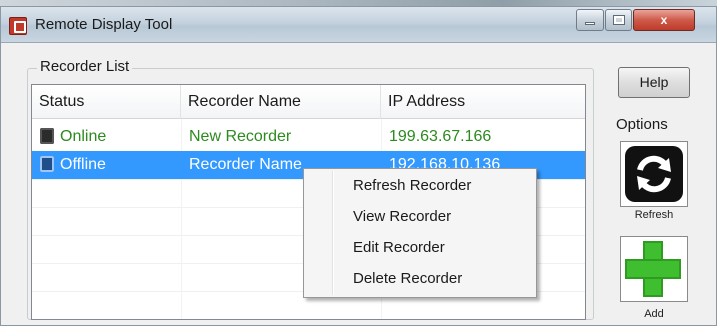  What do you see at coordinates (281, 102) in the screenshot?
I see `column-header-recorder-name: Recorder Name` at bounding box center [281, 102].